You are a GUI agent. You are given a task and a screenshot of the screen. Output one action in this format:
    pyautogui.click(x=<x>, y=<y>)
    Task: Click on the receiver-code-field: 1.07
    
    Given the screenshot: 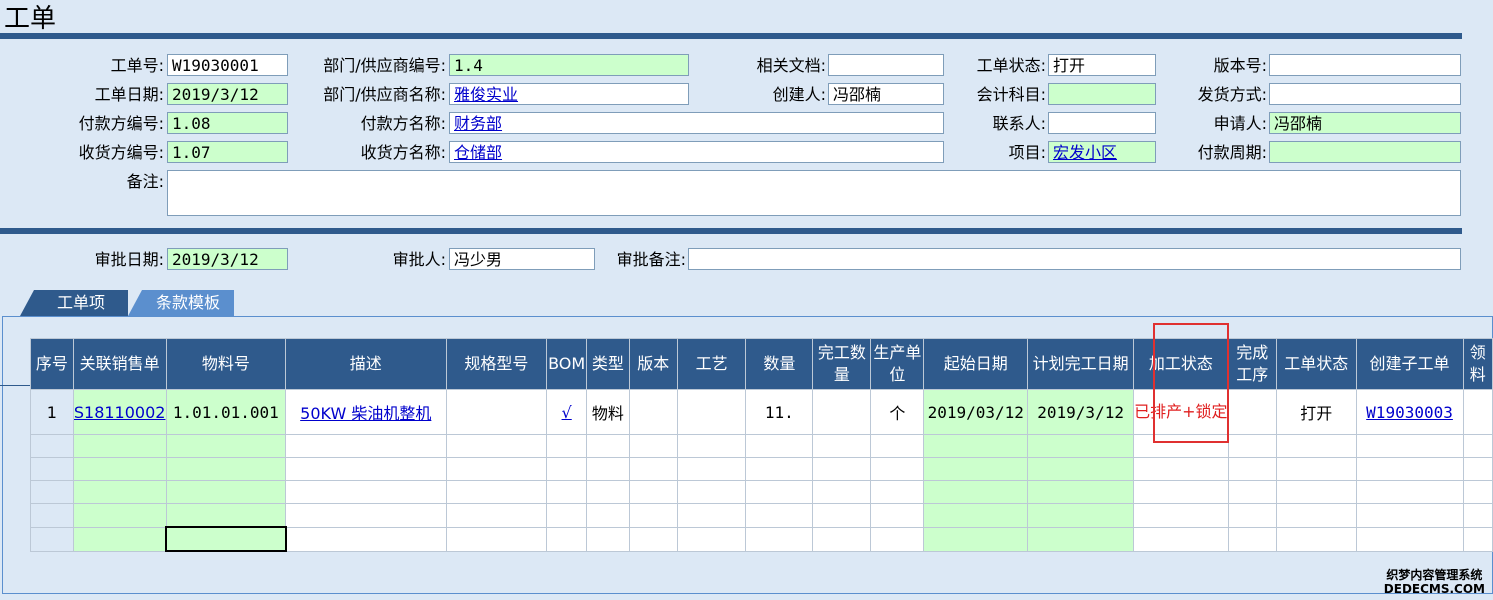 What is the action you would take?
    pyautogui.click(x=227, y=152)
    